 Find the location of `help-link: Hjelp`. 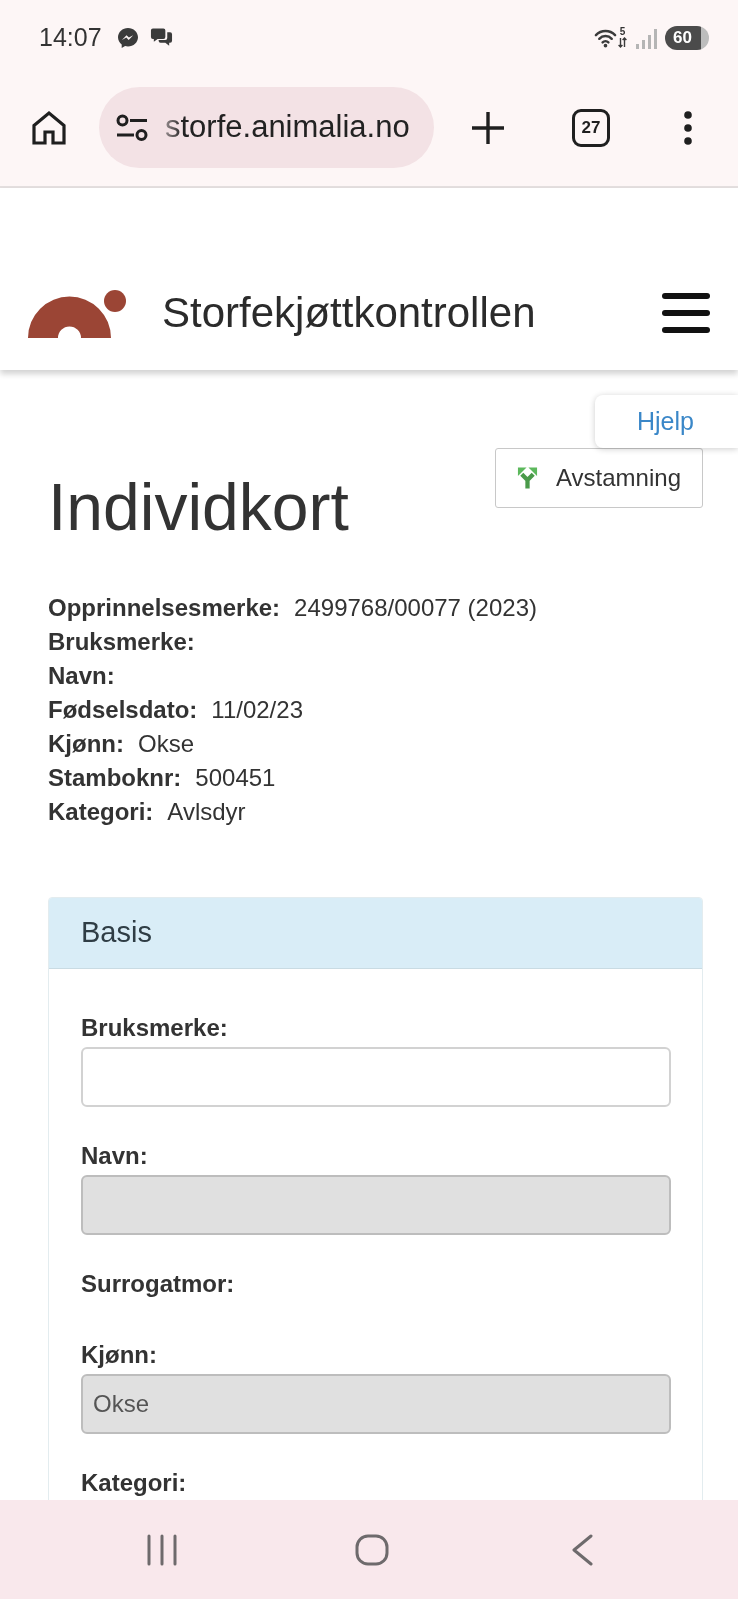

help-link: Hjelp is located at coordinates (666, 421).